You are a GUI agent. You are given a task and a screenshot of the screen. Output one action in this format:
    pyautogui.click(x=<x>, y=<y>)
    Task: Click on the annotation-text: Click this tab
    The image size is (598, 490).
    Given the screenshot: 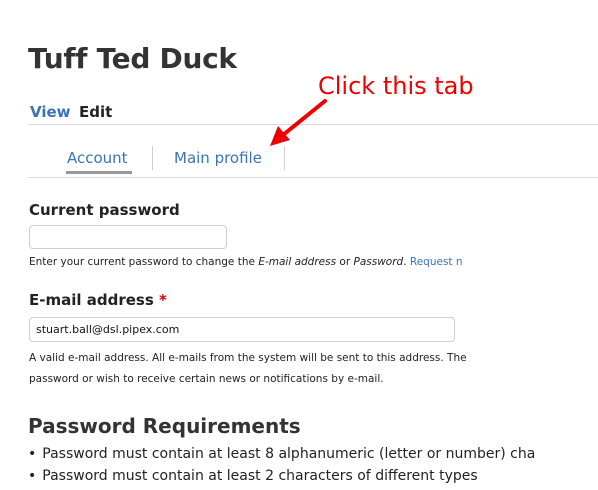 What is the action you would take?
    pyautogui.click(x=396, y=86)
    